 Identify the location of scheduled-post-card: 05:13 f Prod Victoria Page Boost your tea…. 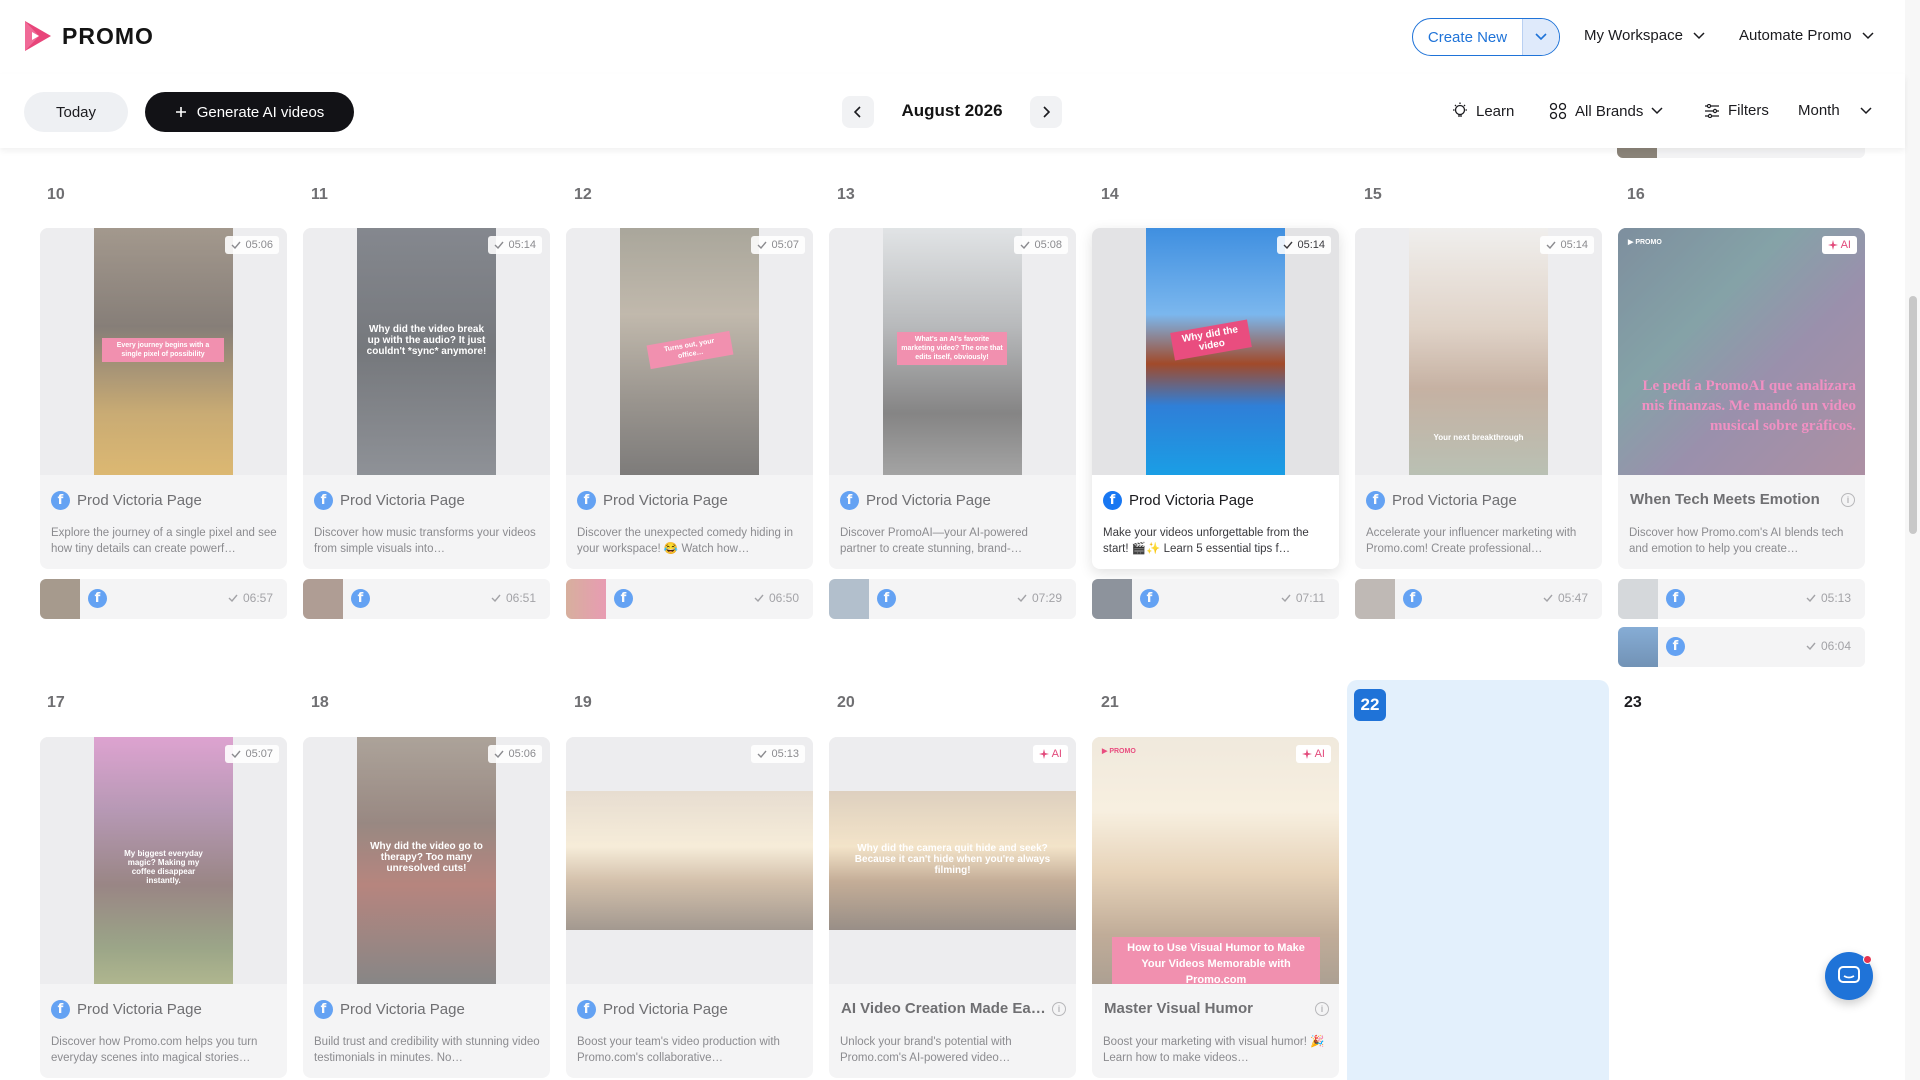
(689, 907).